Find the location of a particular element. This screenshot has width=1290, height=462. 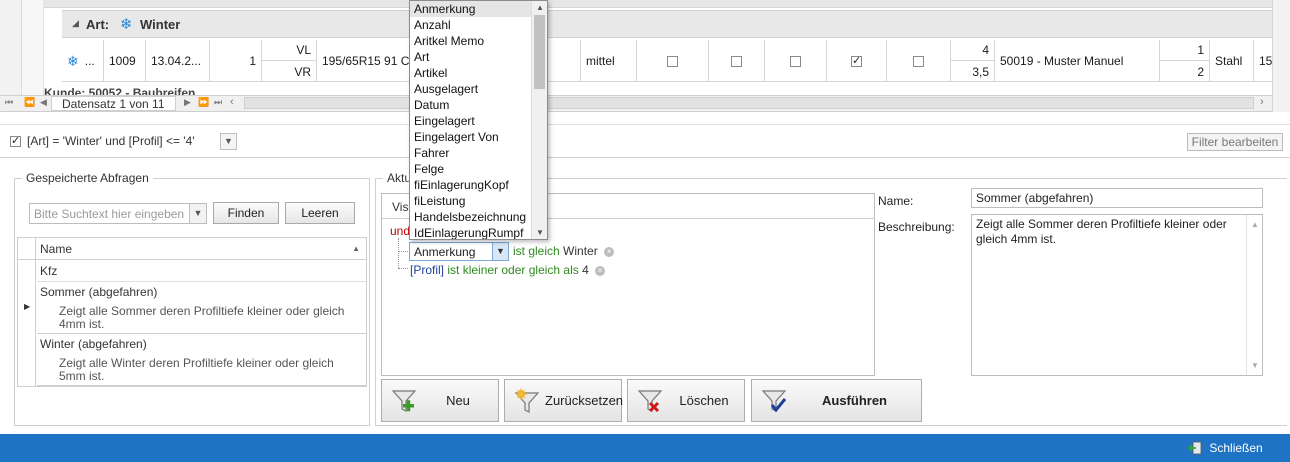

scrollbar-thumb is located at coordinates (539, 52).